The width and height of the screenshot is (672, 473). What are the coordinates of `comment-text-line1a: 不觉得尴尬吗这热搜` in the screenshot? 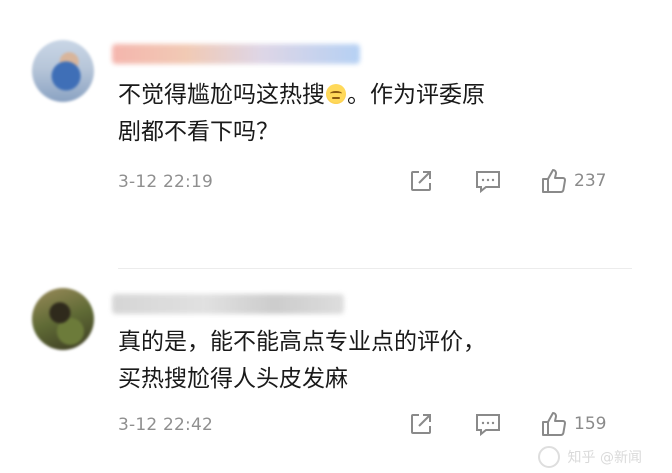 It's located at (221, 95).